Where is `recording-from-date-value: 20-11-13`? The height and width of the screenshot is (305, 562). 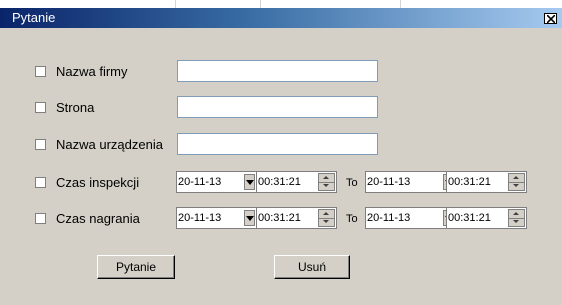 recording-from-date-value: 20-11-13 is located at coordinates (200, 218).